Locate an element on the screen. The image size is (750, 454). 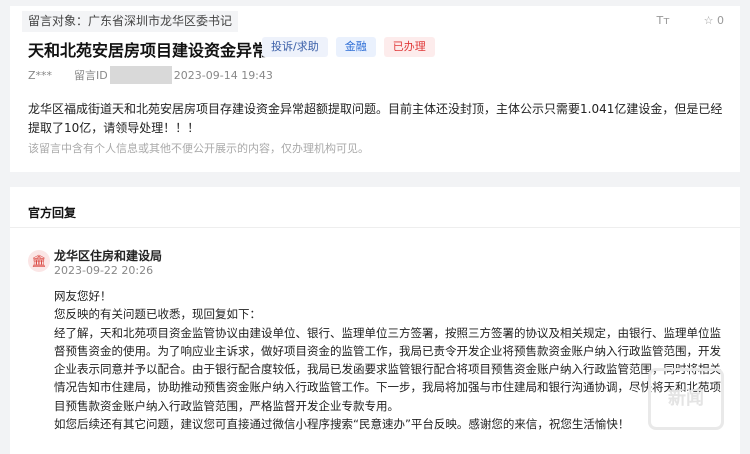
status-badge: 已办理 is located at coordinates (409, 47).